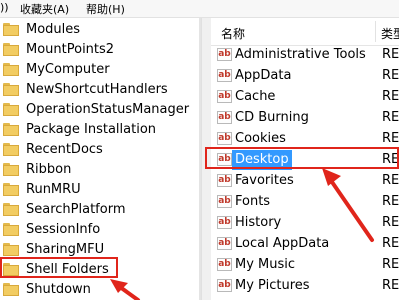 The width and height of the screenshot is (399, 300). I want to click on tree-item-label: MyComputer, so click(68, 69).